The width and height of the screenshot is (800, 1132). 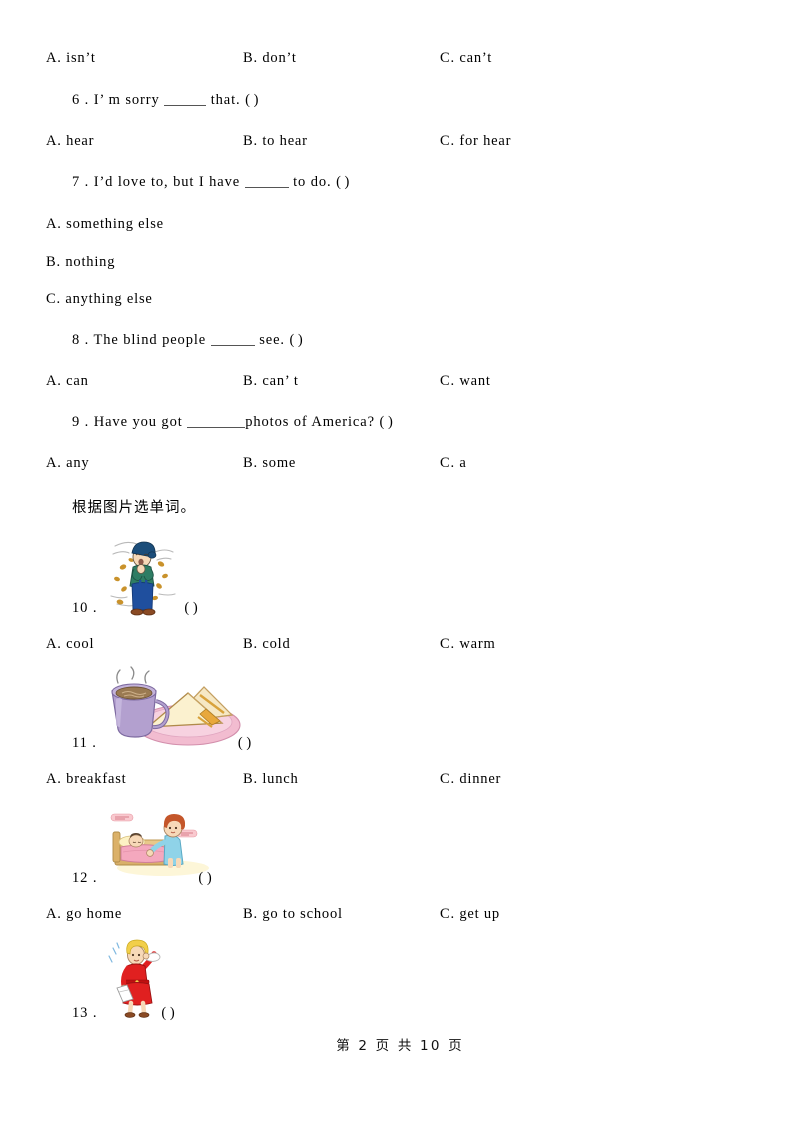 What do you see at coordinates (158, 839) in the screenshot?
I see `picture-mother-waking-child` at bounding box center [158, 839].